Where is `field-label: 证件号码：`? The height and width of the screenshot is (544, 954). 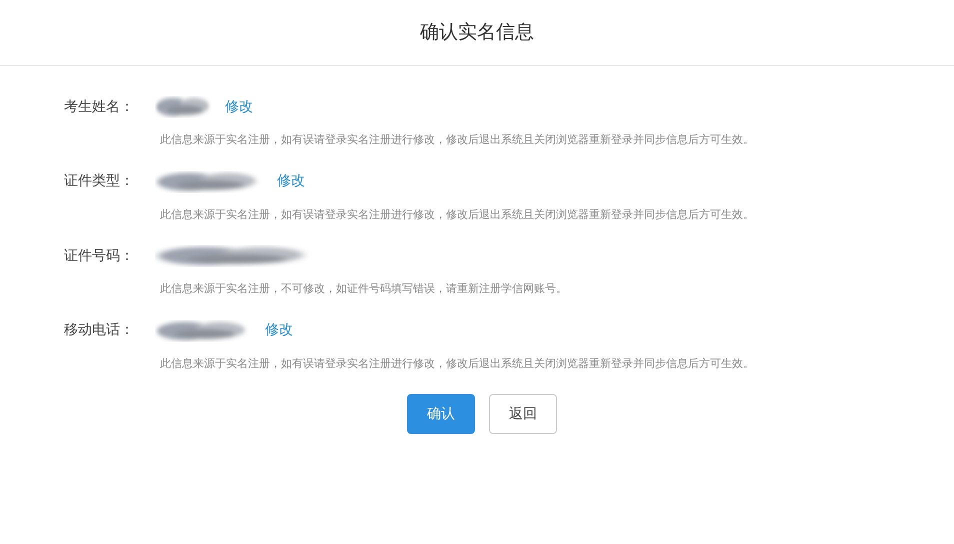 field-label: 证件号码： is located at coordinates (99, 256).